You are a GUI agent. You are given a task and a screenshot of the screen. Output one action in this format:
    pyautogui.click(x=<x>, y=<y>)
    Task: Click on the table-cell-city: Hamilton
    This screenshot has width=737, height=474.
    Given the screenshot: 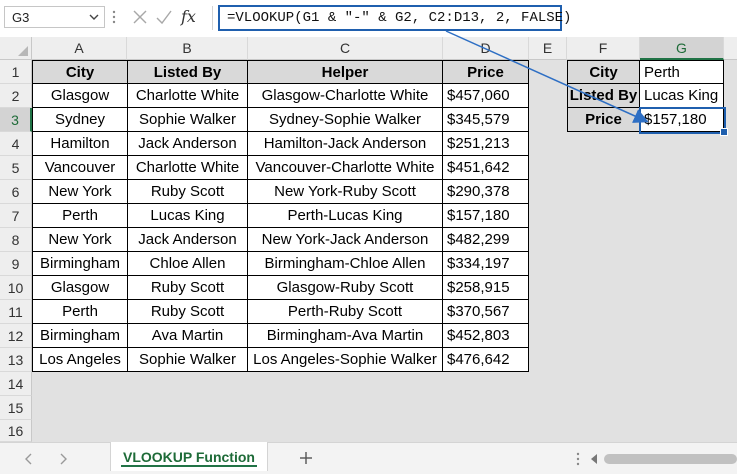 What is the action you would take?
    pyautogui.click(x=80, y=144)
    